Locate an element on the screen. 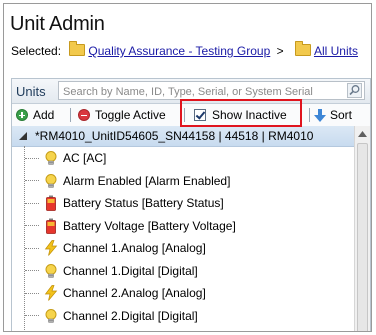 The image size is (376, 335). sort-button: Sort is located at coordinates (333, 115).